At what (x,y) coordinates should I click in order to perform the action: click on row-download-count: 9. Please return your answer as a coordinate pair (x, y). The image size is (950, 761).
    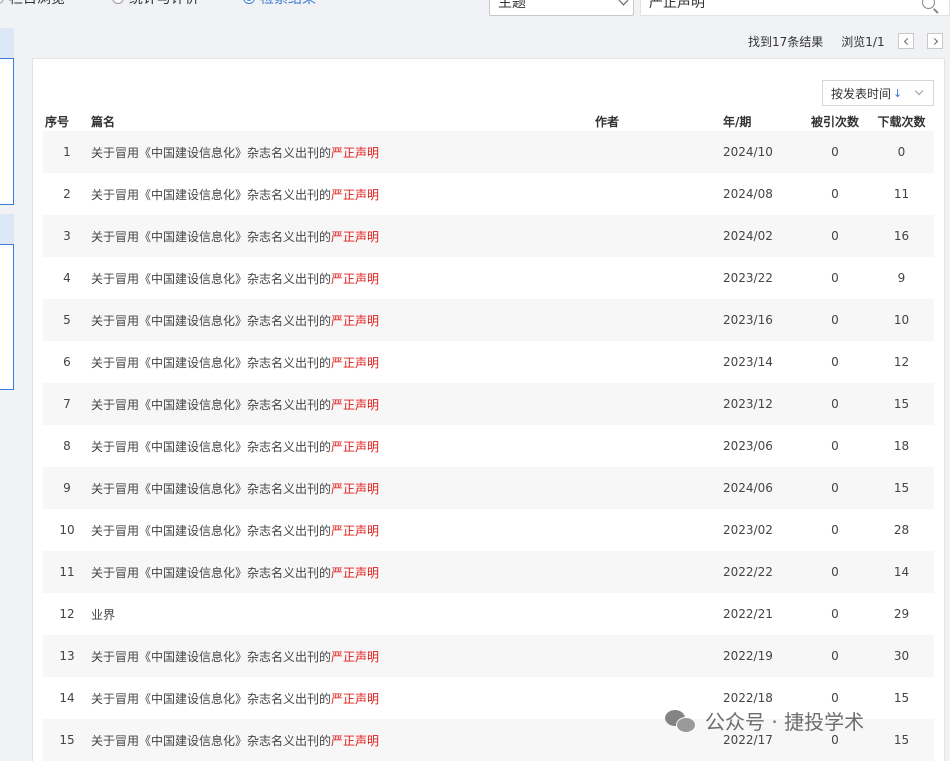
    Looking at the image, I should click on (901, 278).